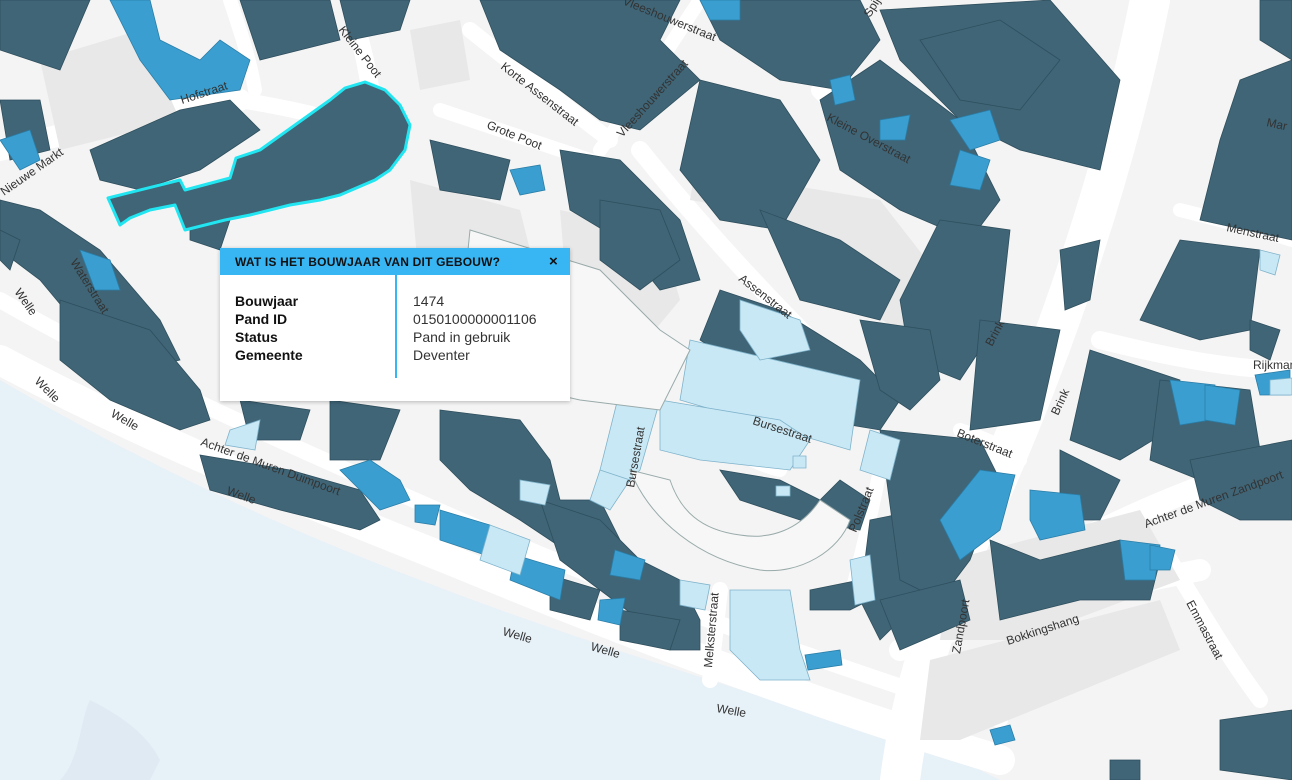 The image size is (1292, 780). Describe the element at coordinates (441, 355) in the screenshot. I see `field-value-gemeente: Deventer` at that location.